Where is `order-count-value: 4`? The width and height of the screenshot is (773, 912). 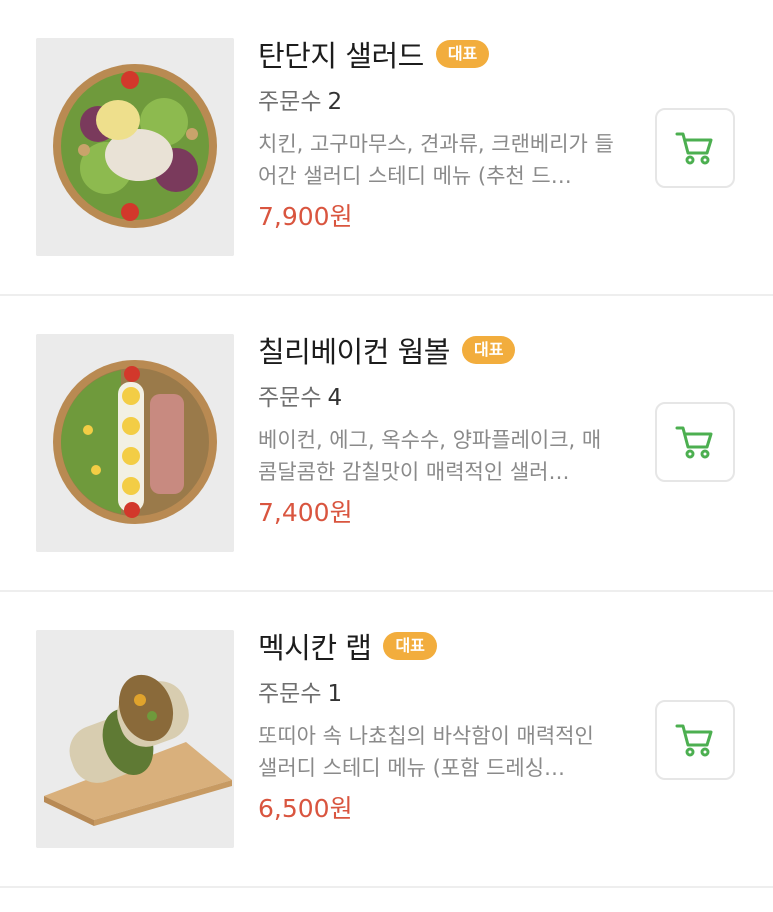 order-count-value: 4 is located at coordinates (335, 398).